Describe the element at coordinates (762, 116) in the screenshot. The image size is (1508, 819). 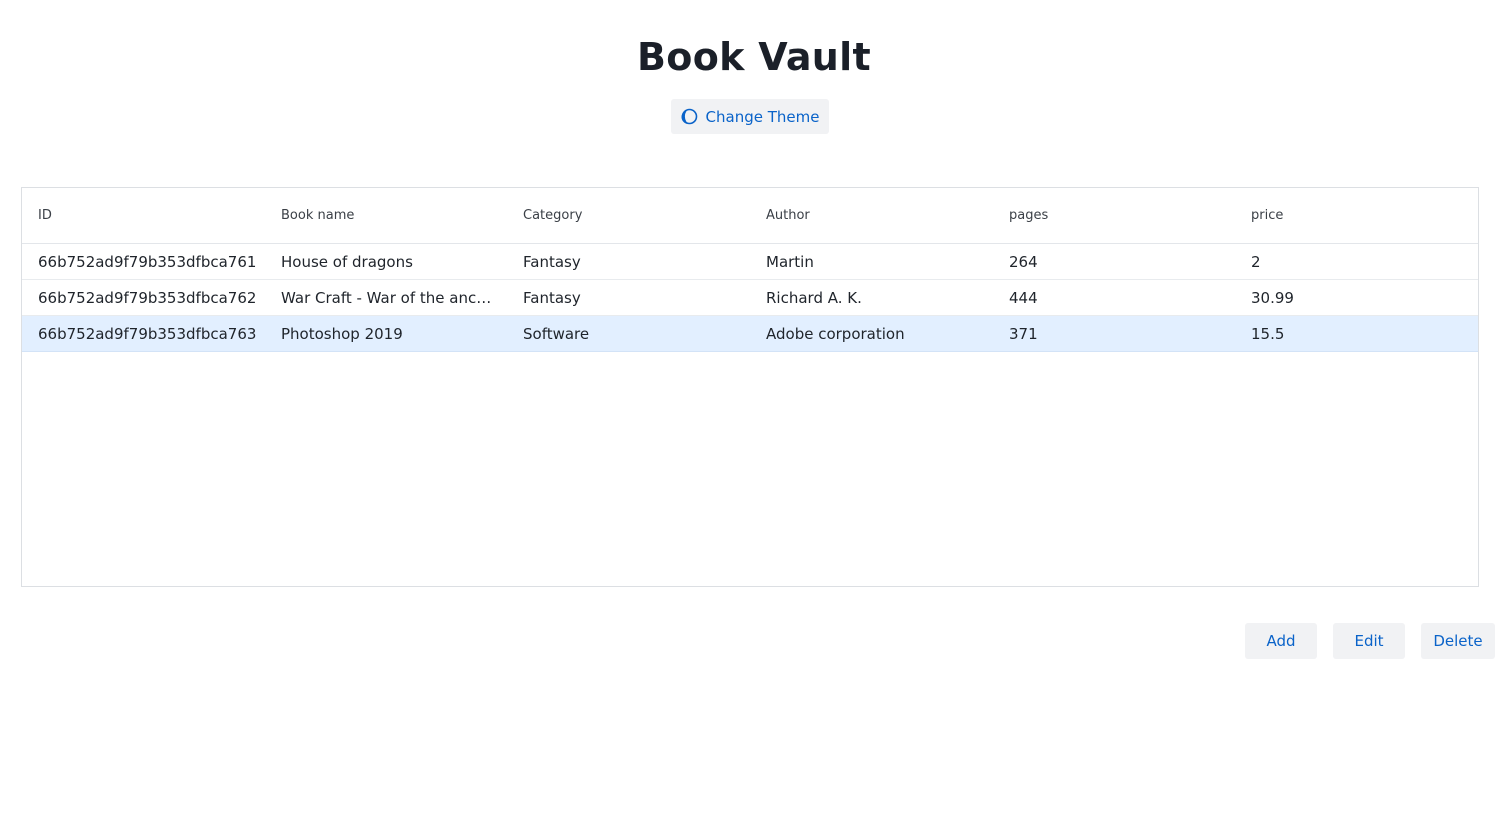
I see `change-theme-label: Change Theme` at that location.